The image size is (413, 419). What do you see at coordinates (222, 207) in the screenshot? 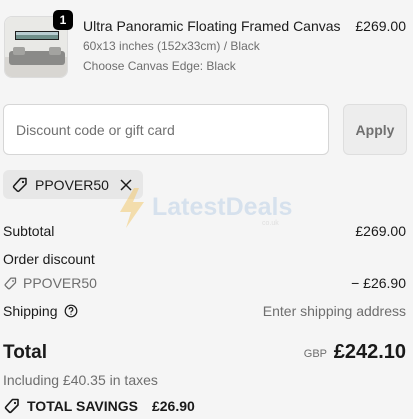
I see `watermark-text: LatestDeals` at bounding box center [222, 207].